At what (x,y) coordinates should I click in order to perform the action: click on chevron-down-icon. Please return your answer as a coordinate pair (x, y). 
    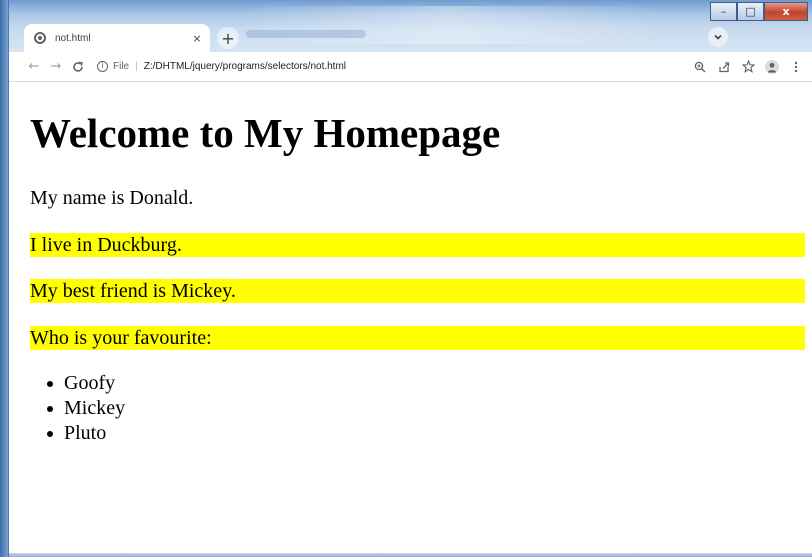
    Looking at the image, I should click on (718, 37).